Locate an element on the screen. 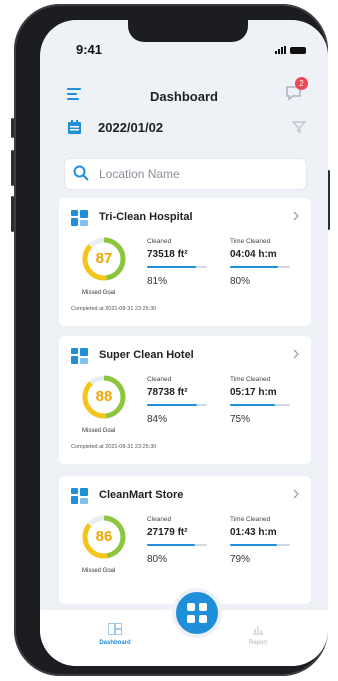 This screenshot has width=338, height=681. status-time: 9:41 is located at coordinates (89, 49).